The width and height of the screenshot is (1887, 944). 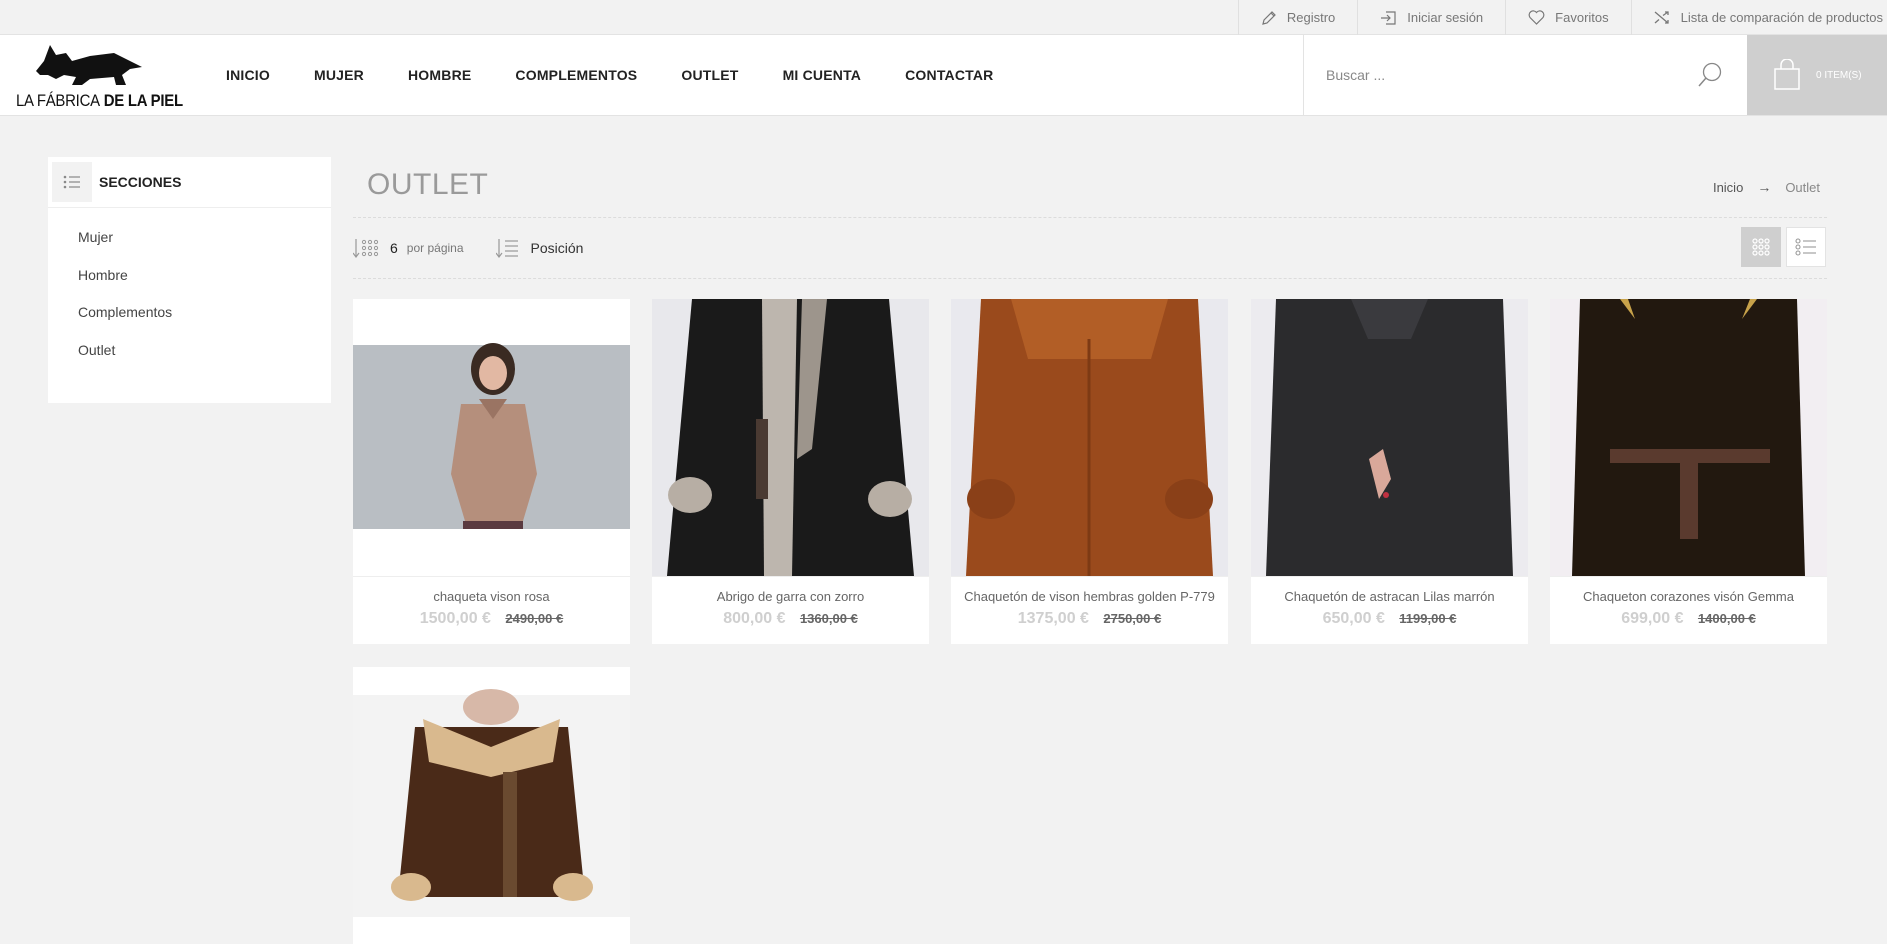 I want to click on login-label: Iniciar sesión, so click(x=1445, y=17).